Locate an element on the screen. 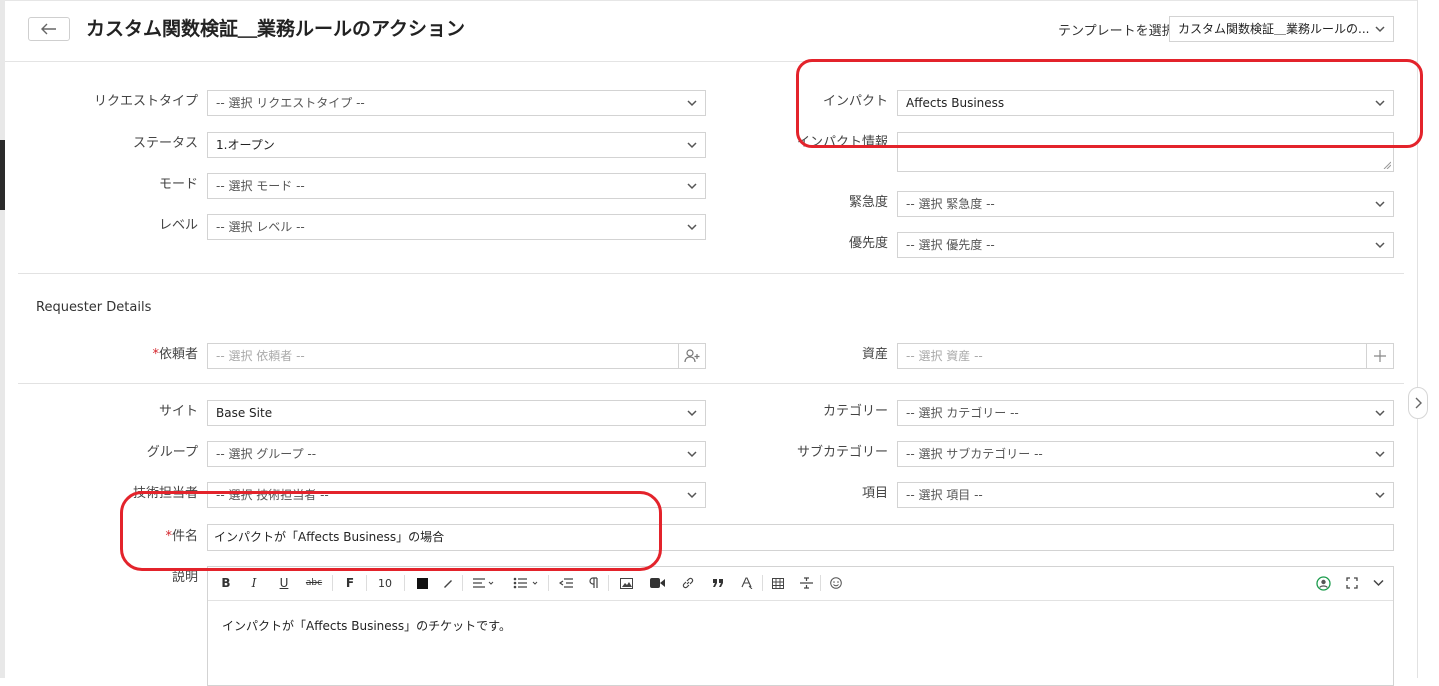 The image size is (1439, 686). insert-image-button is located at coordinates (626, 583).